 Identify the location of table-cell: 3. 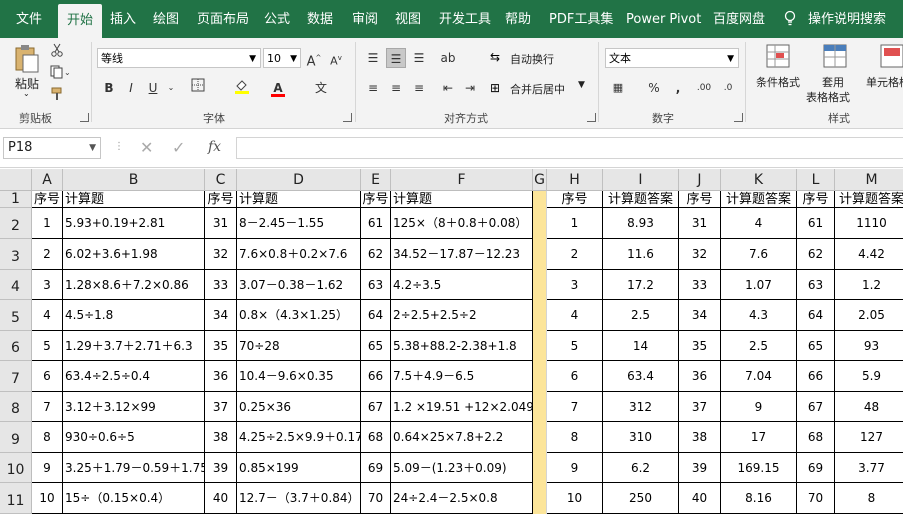
(575, 285).